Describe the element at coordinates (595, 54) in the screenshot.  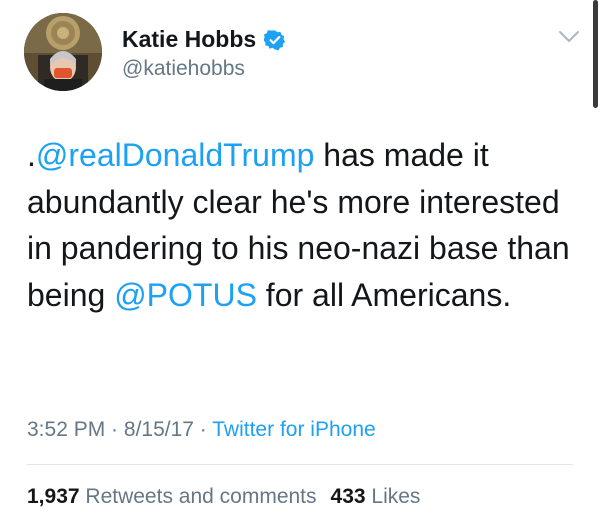
I see `scrollbar` at that location.